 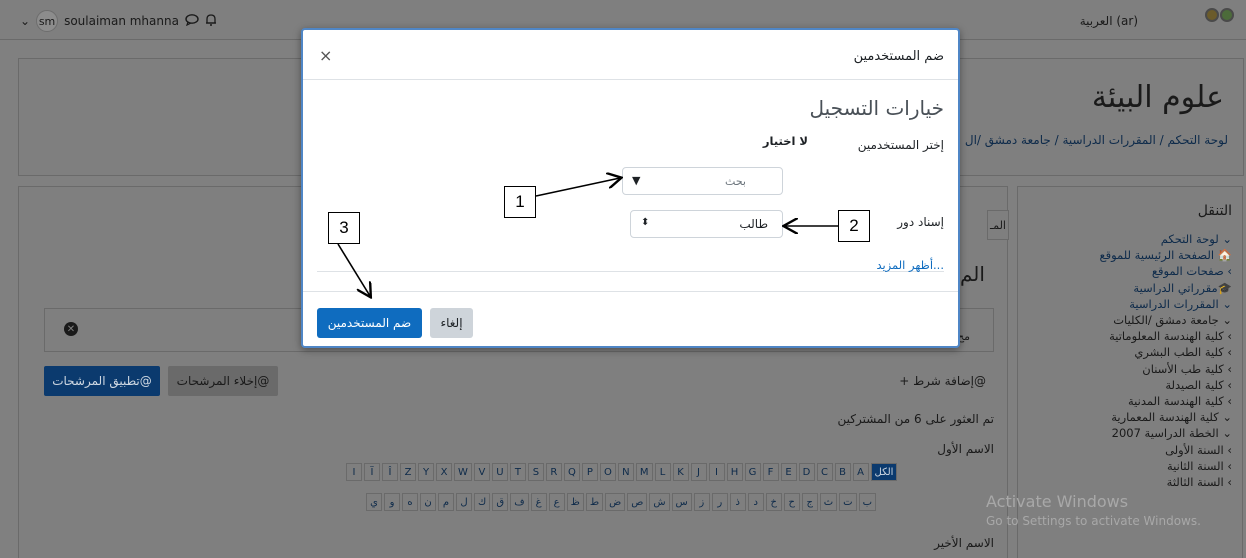 What do you see at coordinates (575, 502) in the screenshot?
I see `letter-filter: ظ` at bounding box center [575, 502].